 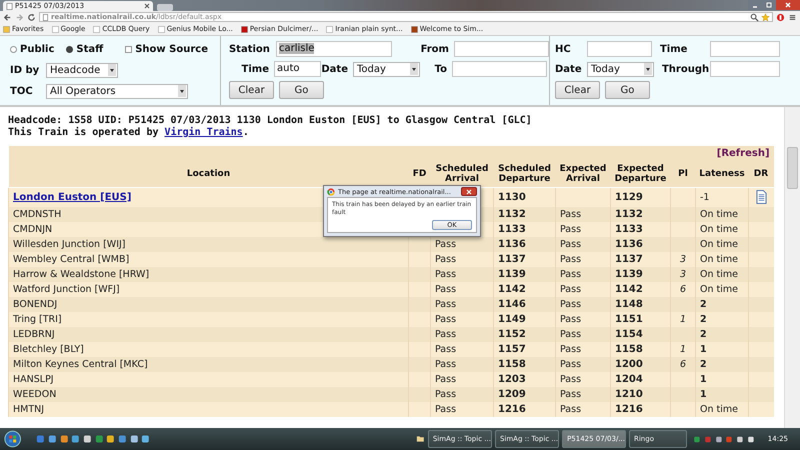 I want to click on checkbox, so click(x=128, y=49).